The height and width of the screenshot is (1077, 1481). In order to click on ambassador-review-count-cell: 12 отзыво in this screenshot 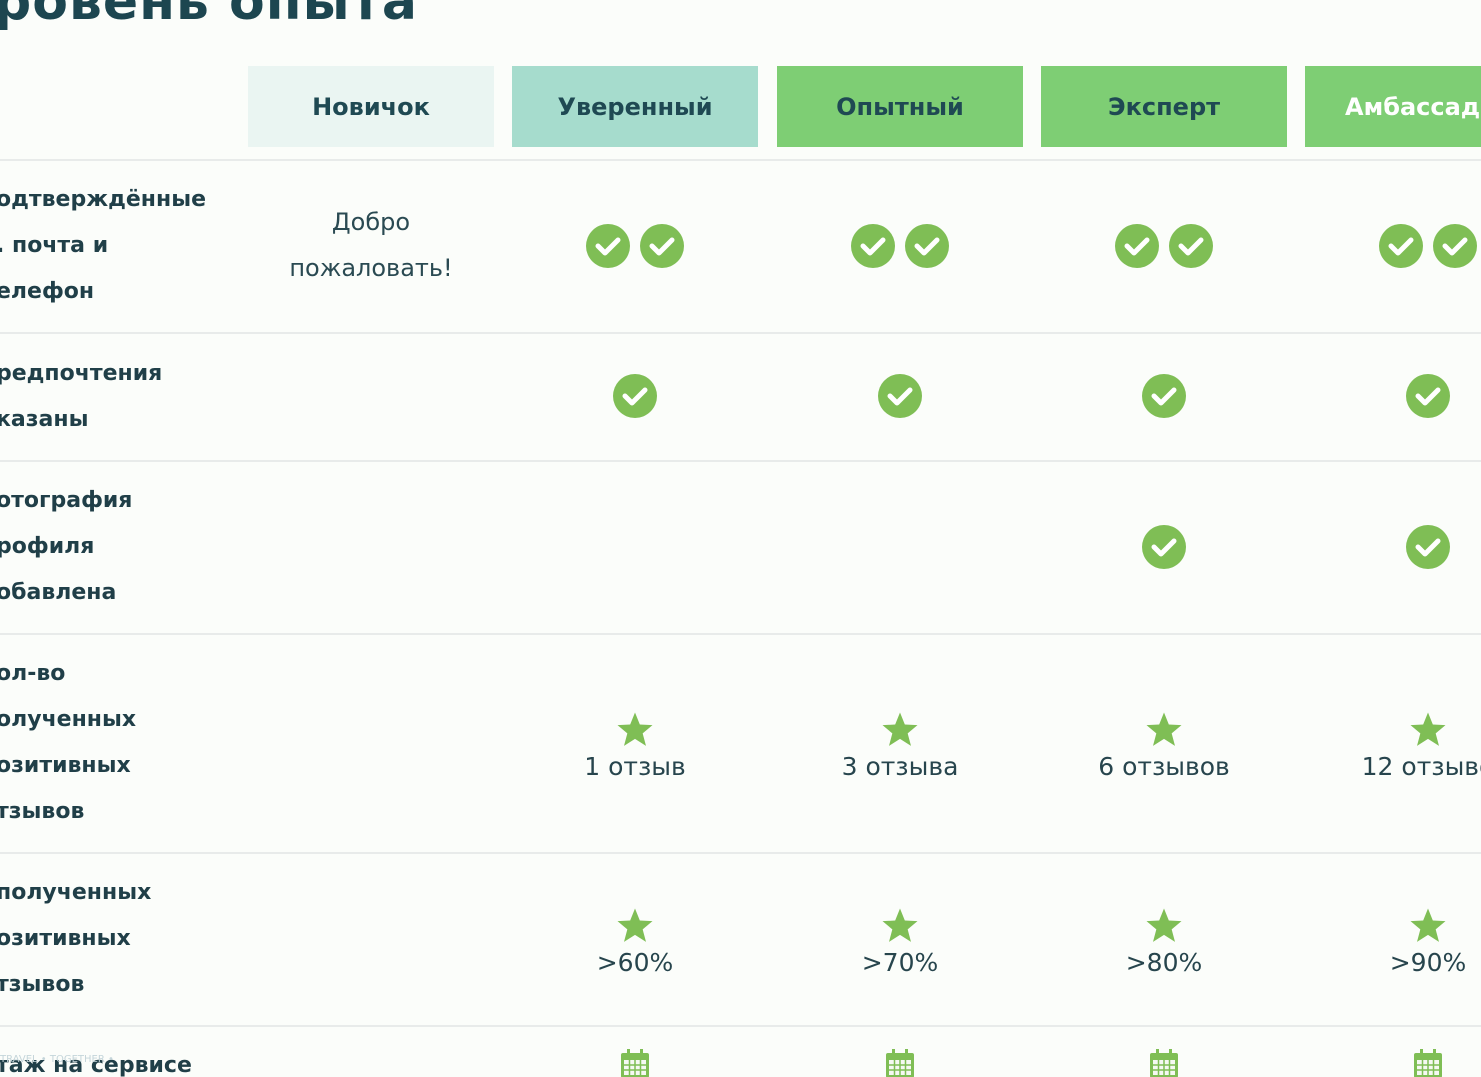, I will do `click(1393, 745)`.